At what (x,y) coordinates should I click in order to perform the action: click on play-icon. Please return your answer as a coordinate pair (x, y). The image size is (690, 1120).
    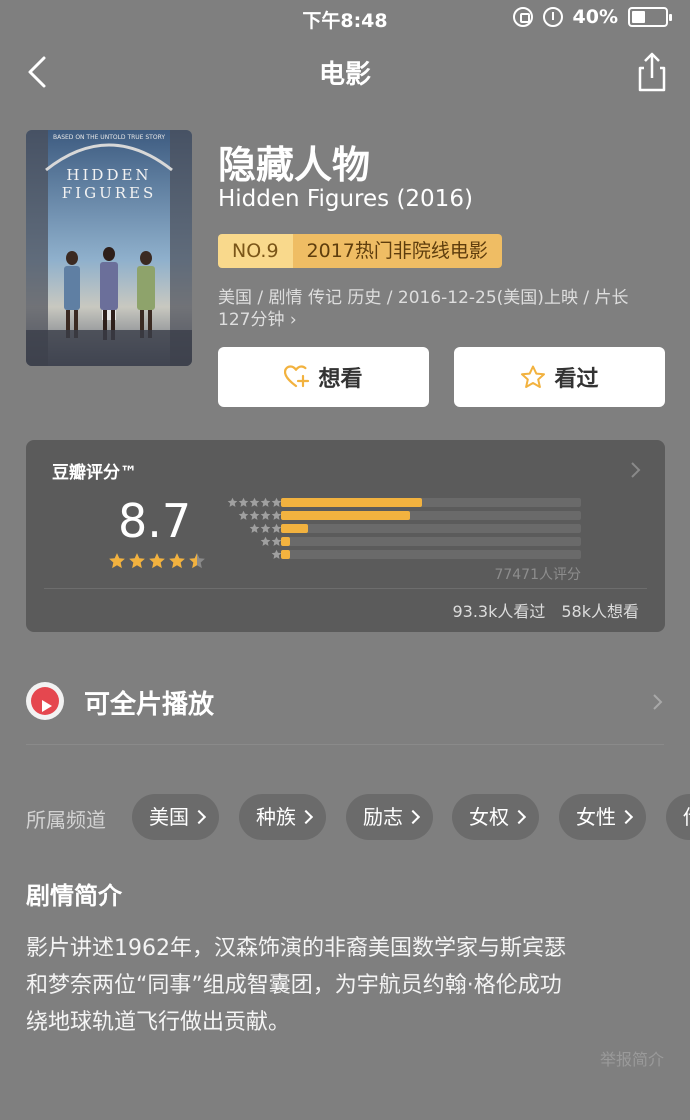
    Looking at the image, I should click on (45, 701).